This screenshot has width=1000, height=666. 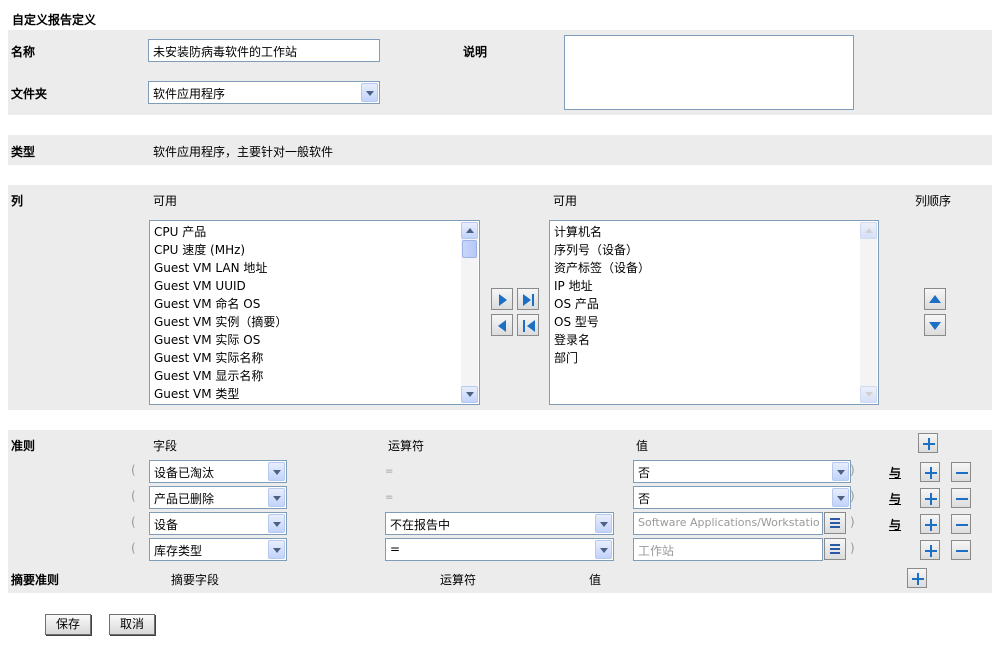 I want to click on list-item: Guest VM 实例（摘要）, so click(x=314, y=322).